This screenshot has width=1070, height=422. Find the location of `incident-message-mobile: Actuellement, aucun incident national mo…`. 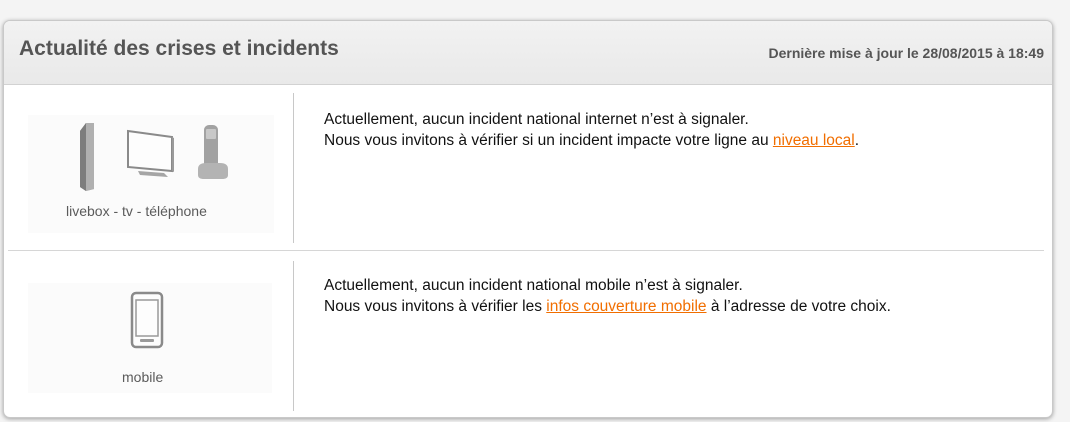

incident-message-mobile: Actuellement, aucun incident national mo… is located at coordinates (607, 296).